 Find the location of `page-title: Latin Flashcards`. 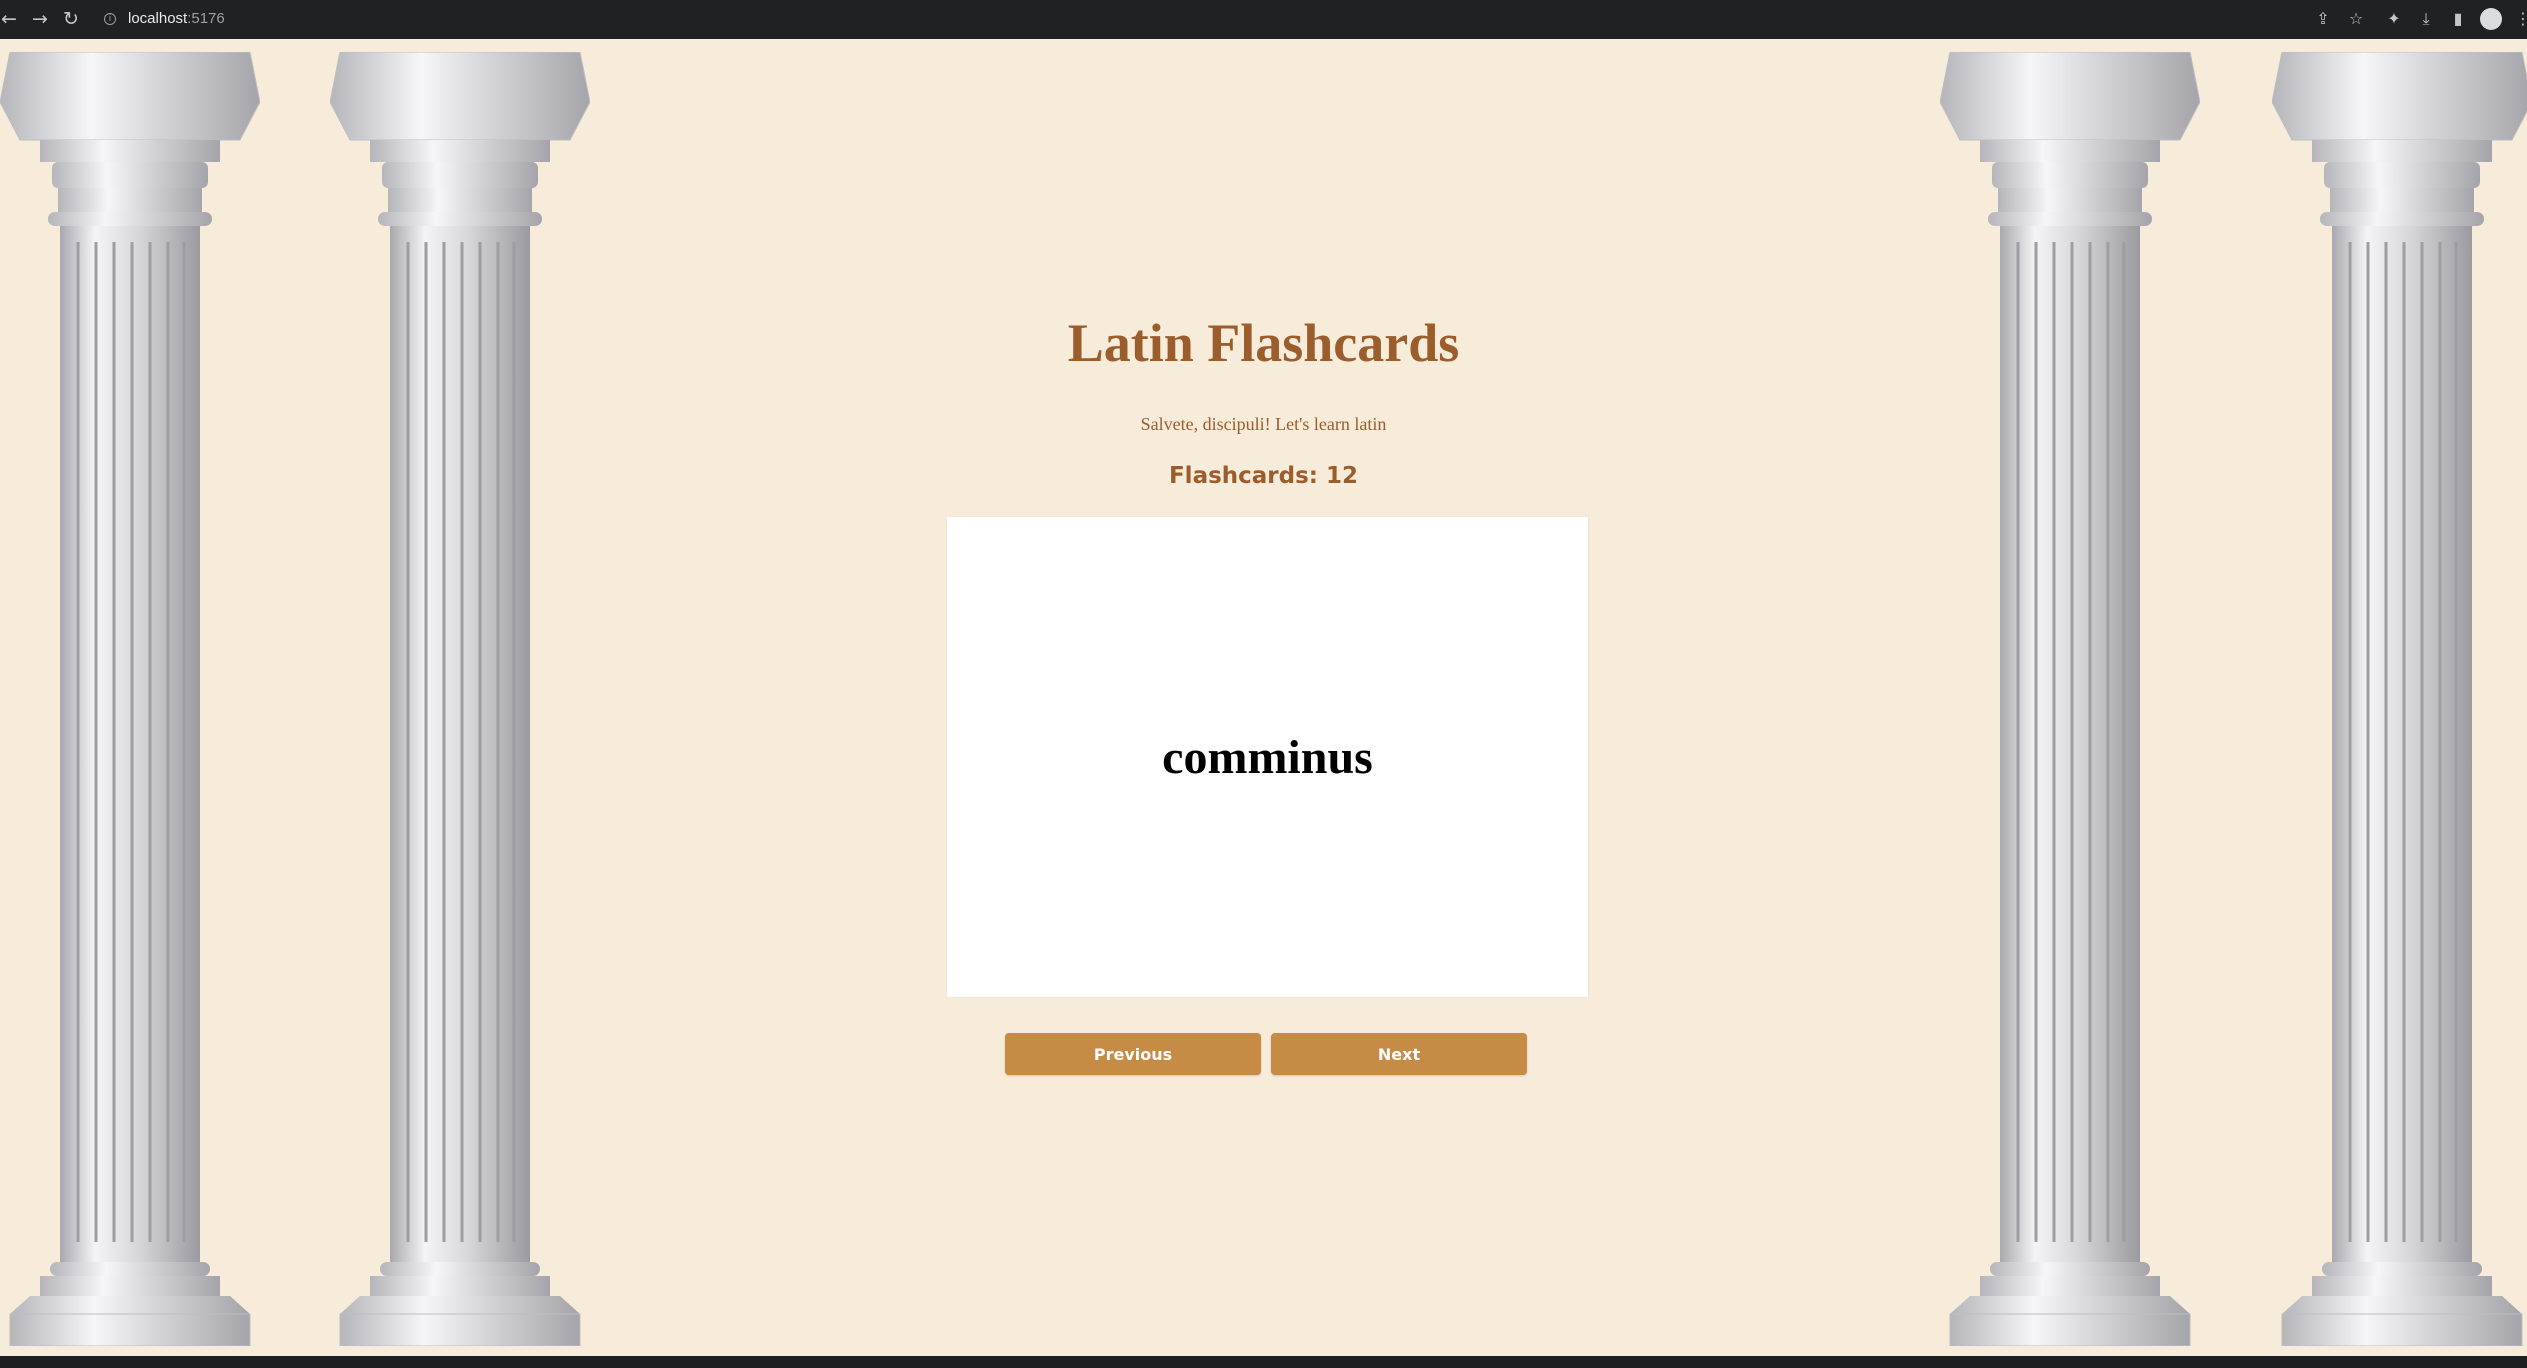

page-title: Latin Flashcards is located at coordinates (1263, 343).